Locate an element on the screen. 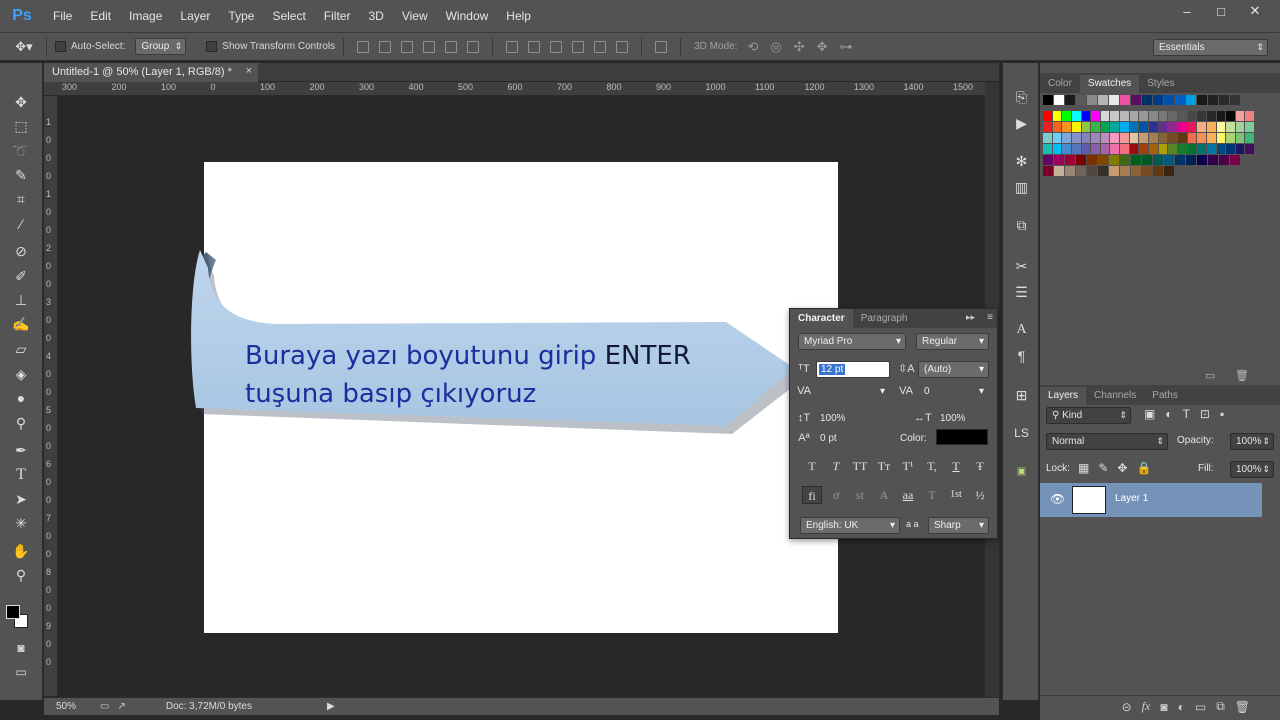 This screenshot has height=720, width=1280. screen-mode-icon: ▭ is located at coordinates (21, 672).